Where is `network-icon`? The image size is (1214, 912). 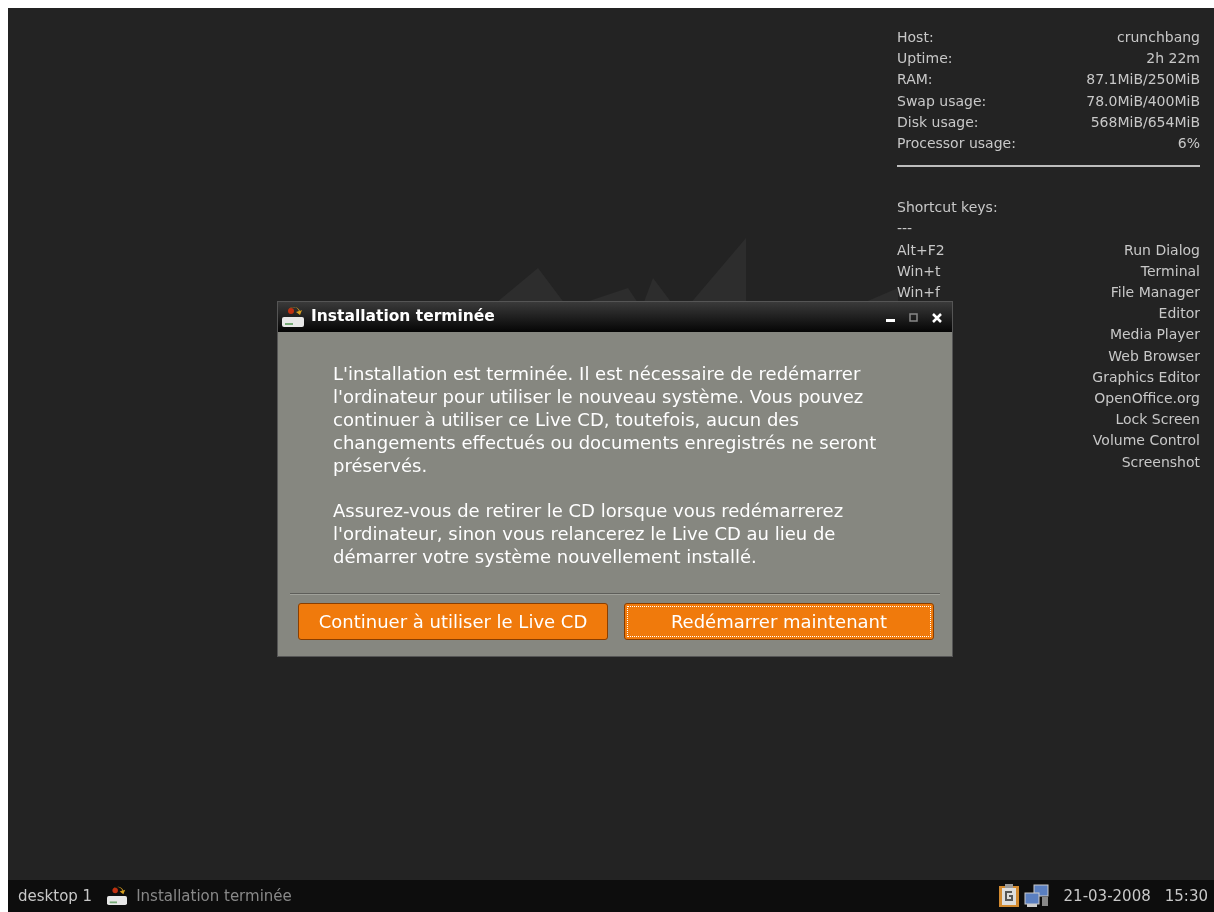
network-icon is located at coordinates (1036, 896).